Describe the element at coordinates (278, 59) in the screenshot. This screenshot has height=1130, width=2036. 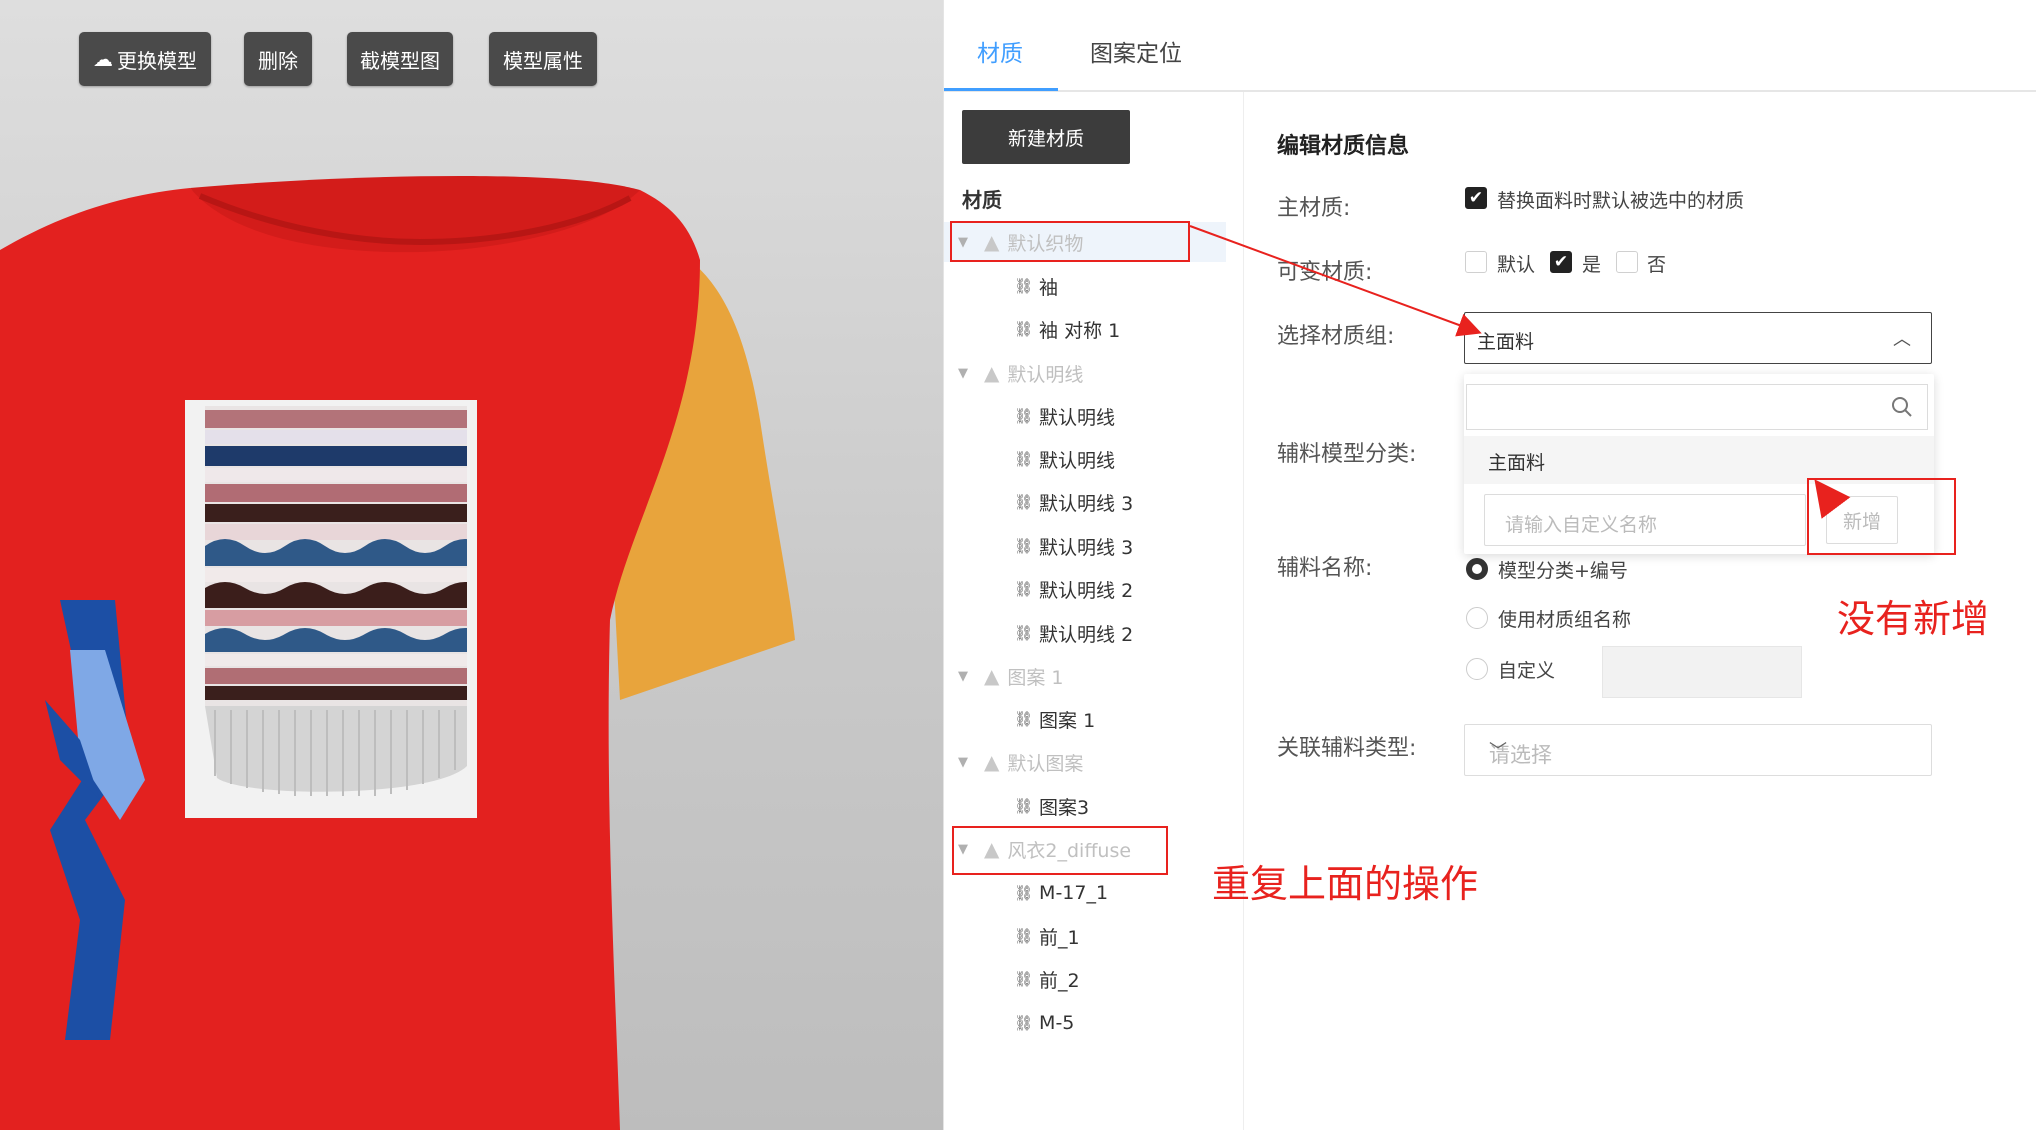
I see `delete-button: 删除` at that location.